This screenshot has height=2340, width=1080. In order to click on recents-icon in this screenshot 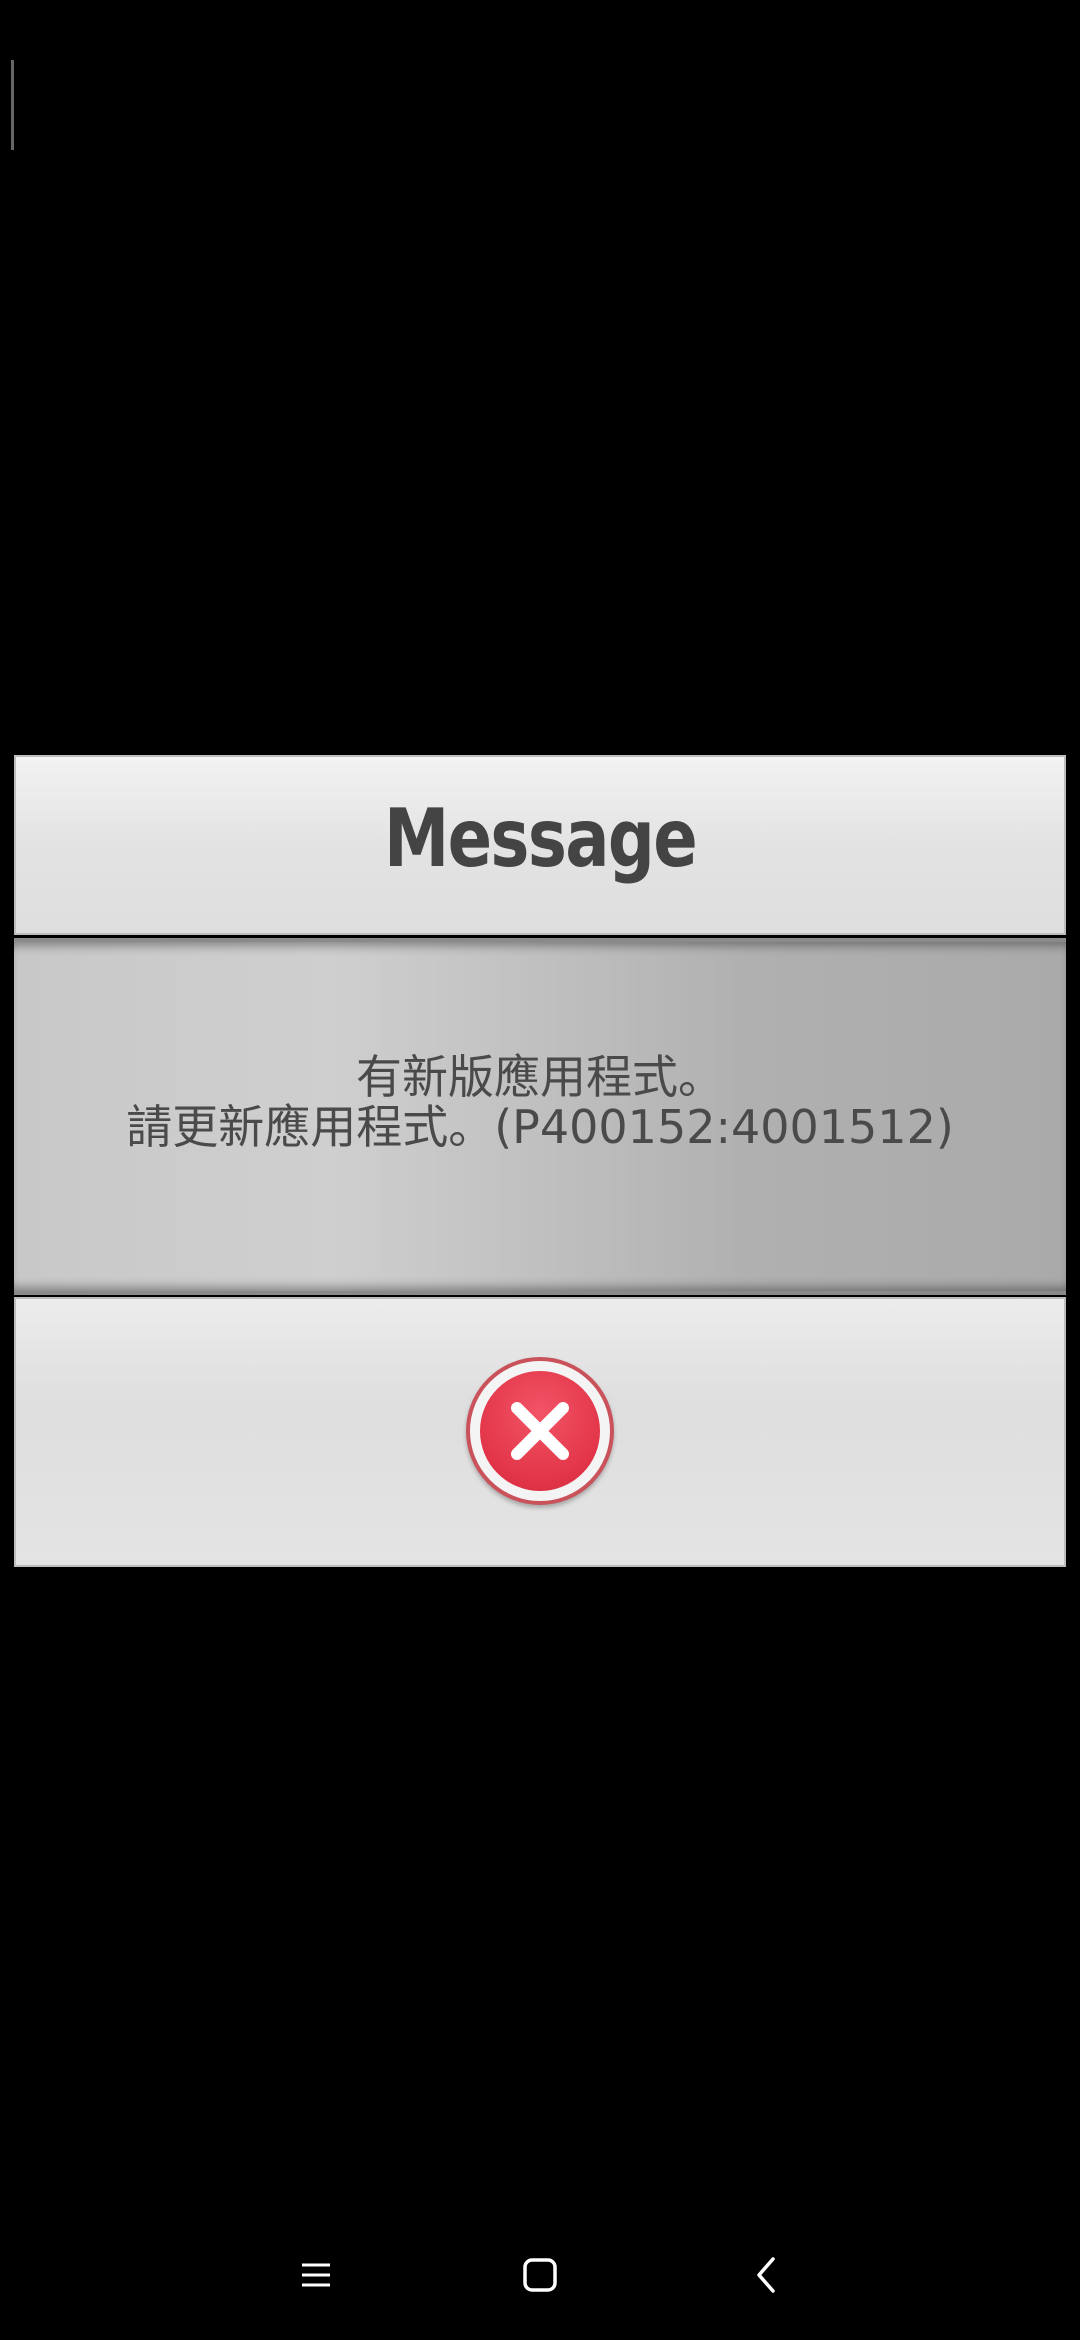, I will do `click(316, 2275)`.